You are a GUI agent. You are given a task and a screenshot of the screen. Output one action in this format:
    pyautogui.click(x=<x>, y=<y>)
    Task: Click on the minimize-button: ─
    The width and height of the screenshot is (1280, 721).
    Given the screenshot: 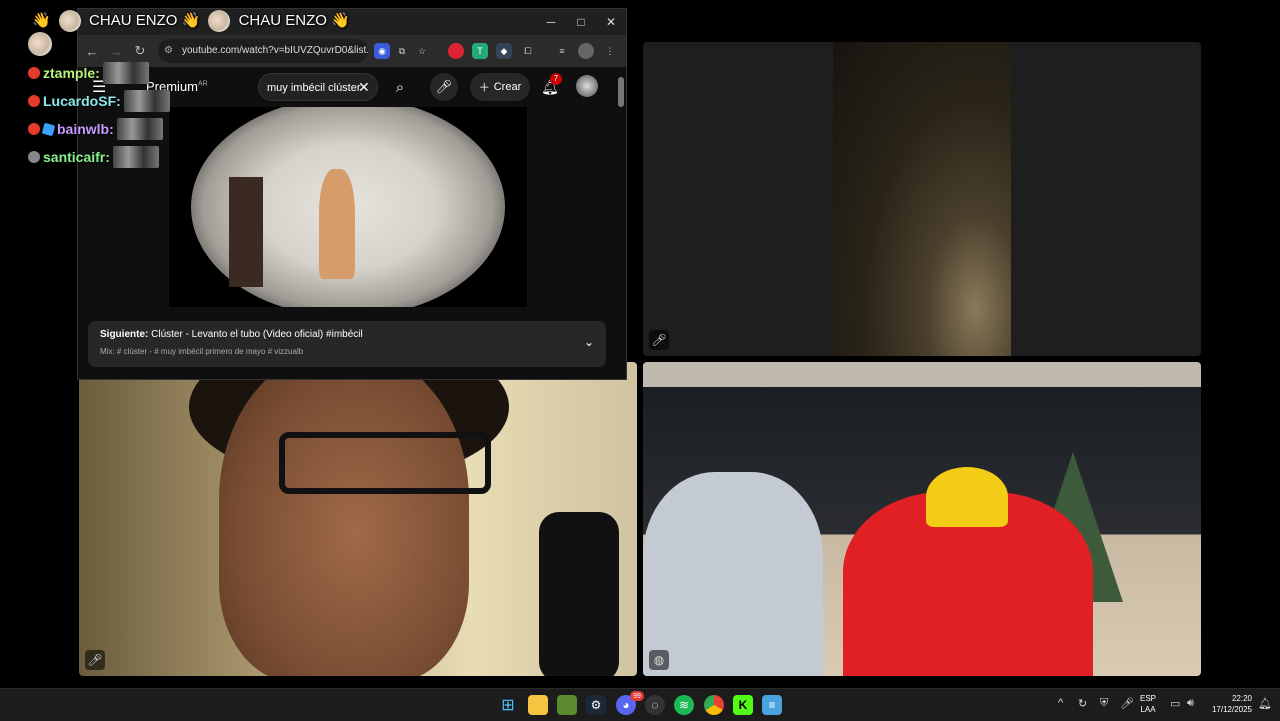 What is the action you would take?
    pyautogui.click(x=551, y=22)
    